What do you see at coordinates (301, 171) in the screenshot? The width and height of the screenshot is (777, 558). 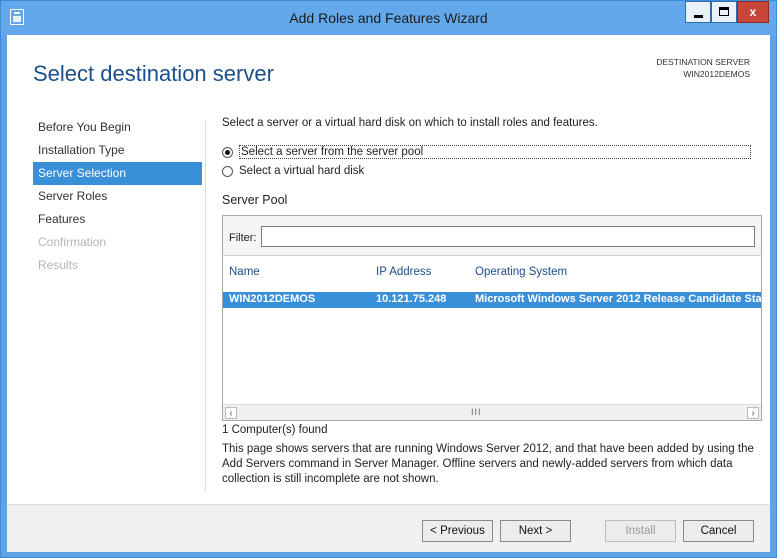 I see `radio-vhd-label: Select a virtual hard disk` at bounding box center [301, 171].